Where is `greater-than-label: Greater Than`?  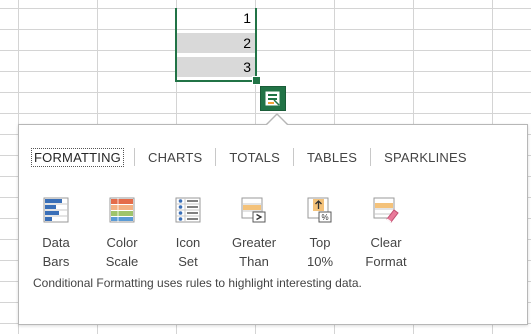 greater-than-label: Greater Than is located at coordinates (254, 252).